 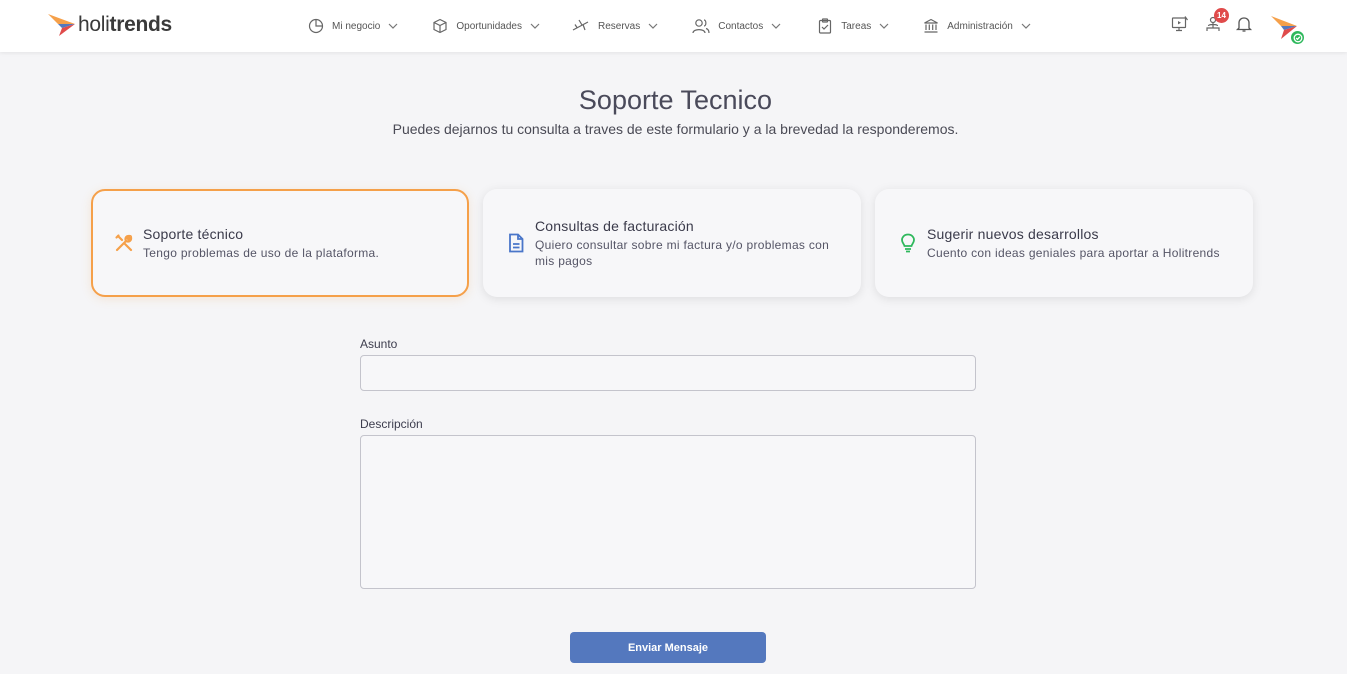 What do you see at coordinates (614, 225) in the screenshot?
I see `card-title: Consultas de facturación` at bounding box center [614, 225].